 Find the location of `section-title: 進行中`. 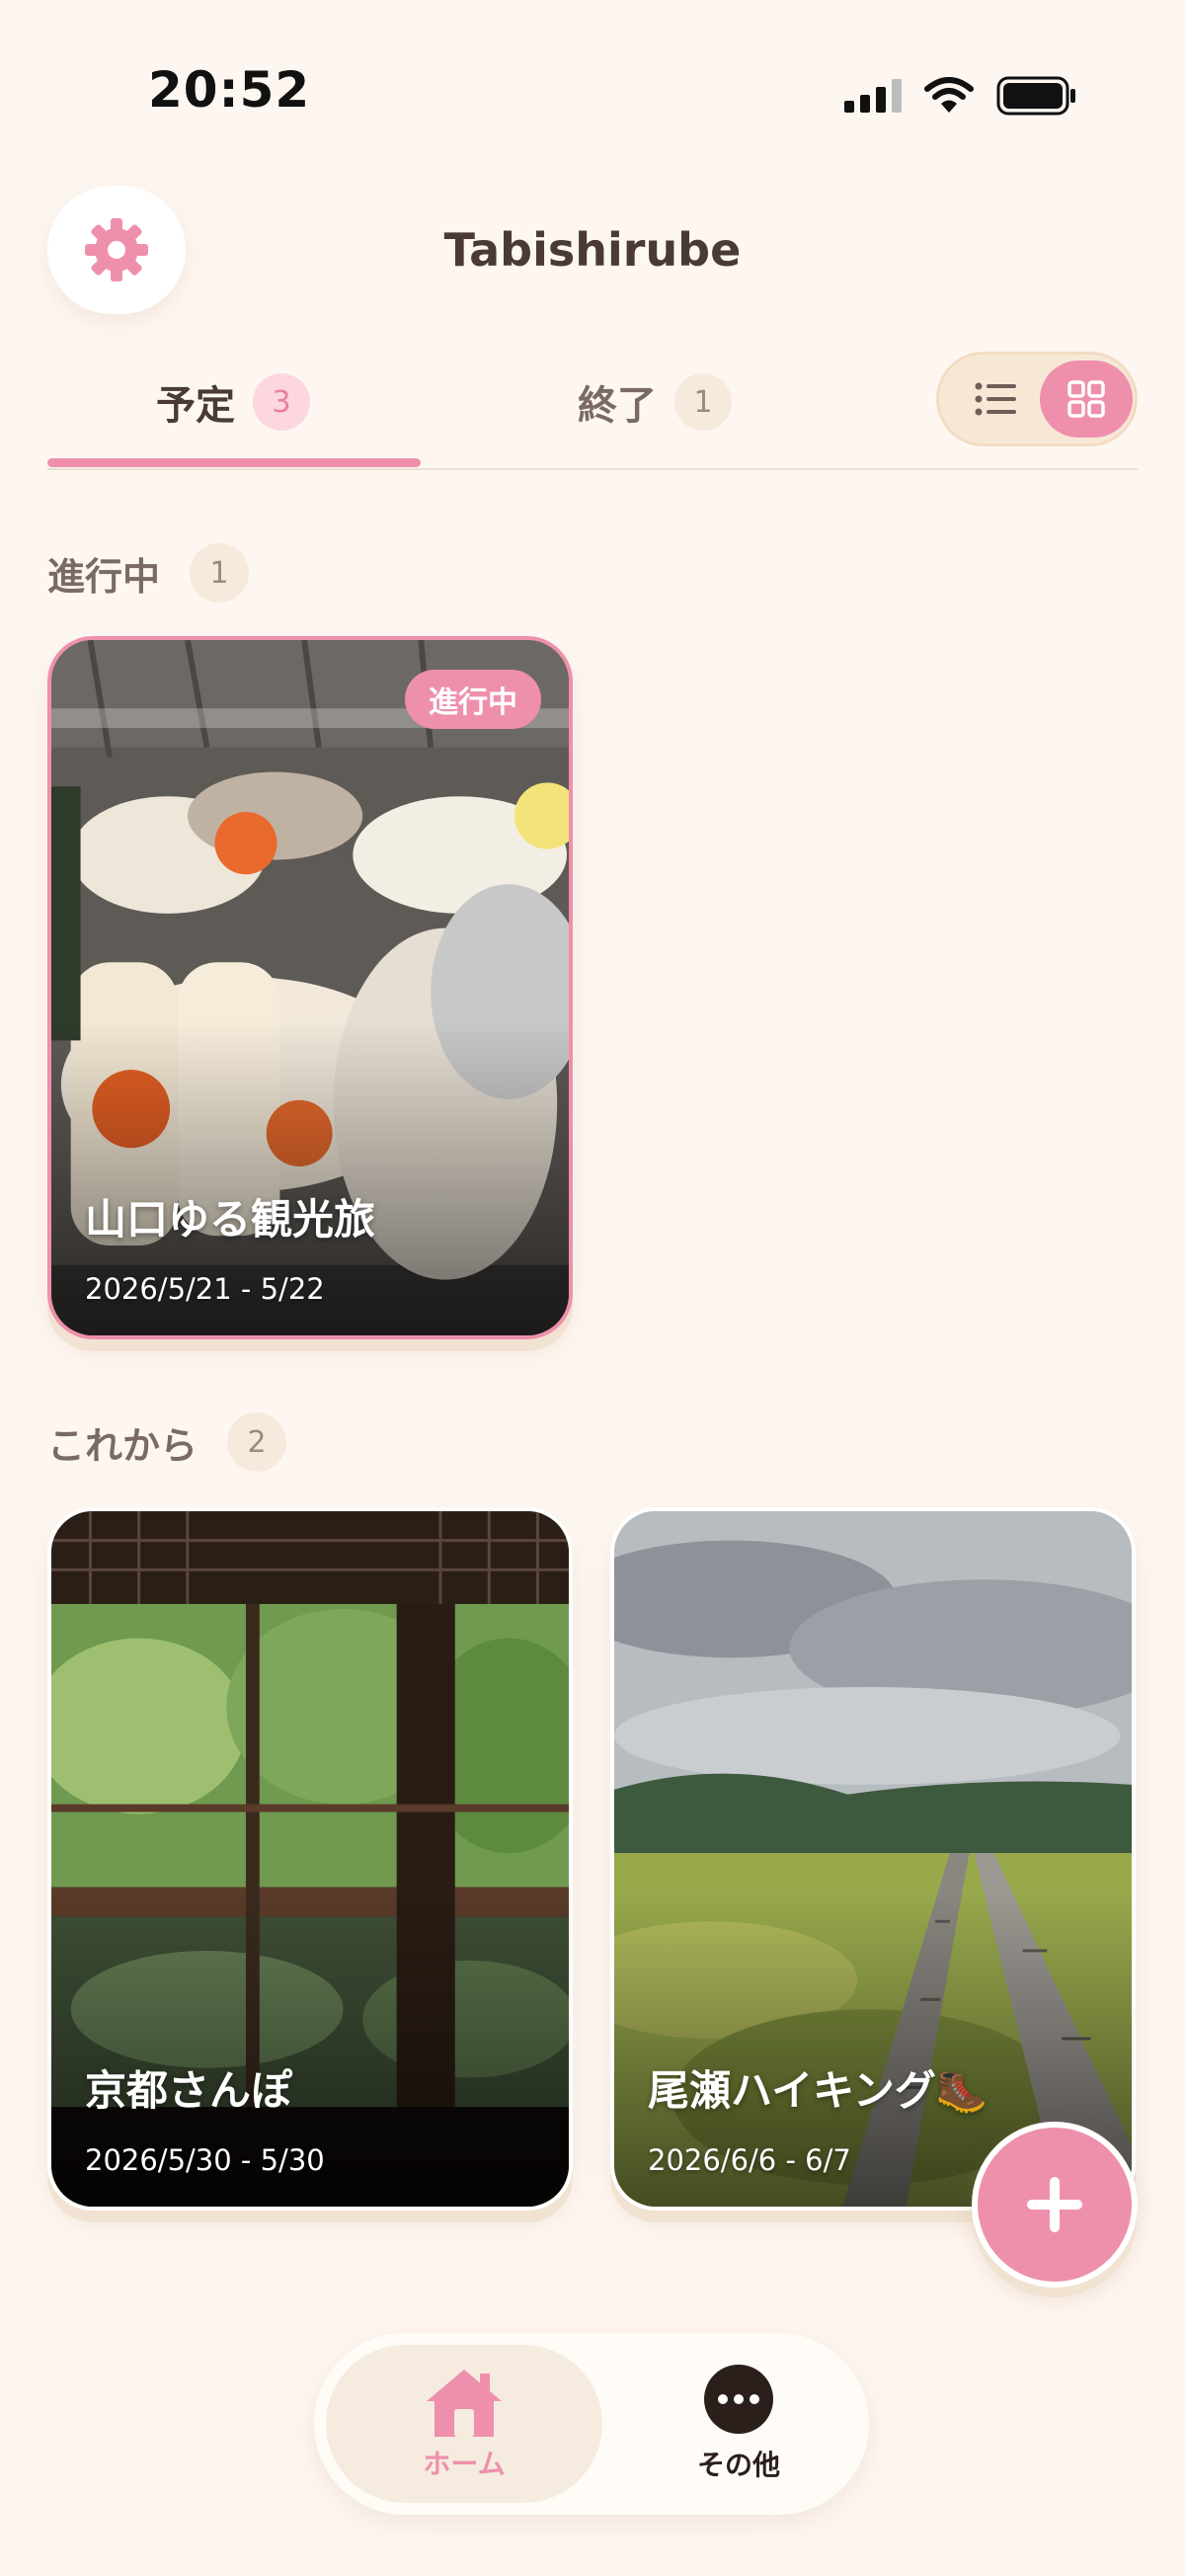

section-title: 進行中 is located at coordinates (104, 576).